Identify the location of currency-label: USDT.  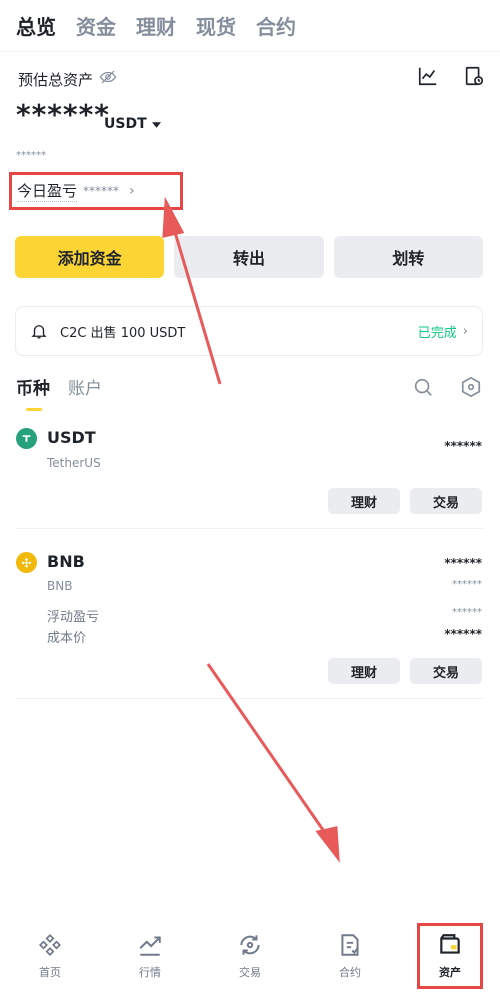
(125, 124).